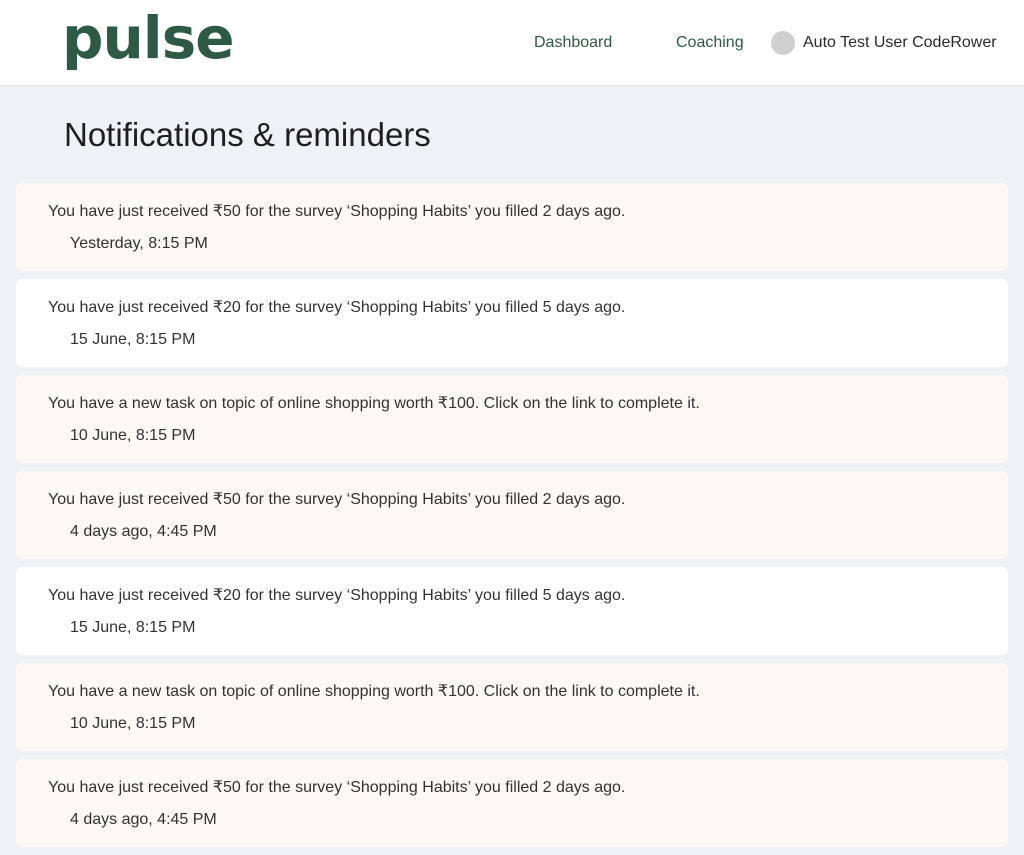  Describe the element at coordinates (573, 43) in the screenshot. I see `nav-dashboard-link: Dashboard` at that location.